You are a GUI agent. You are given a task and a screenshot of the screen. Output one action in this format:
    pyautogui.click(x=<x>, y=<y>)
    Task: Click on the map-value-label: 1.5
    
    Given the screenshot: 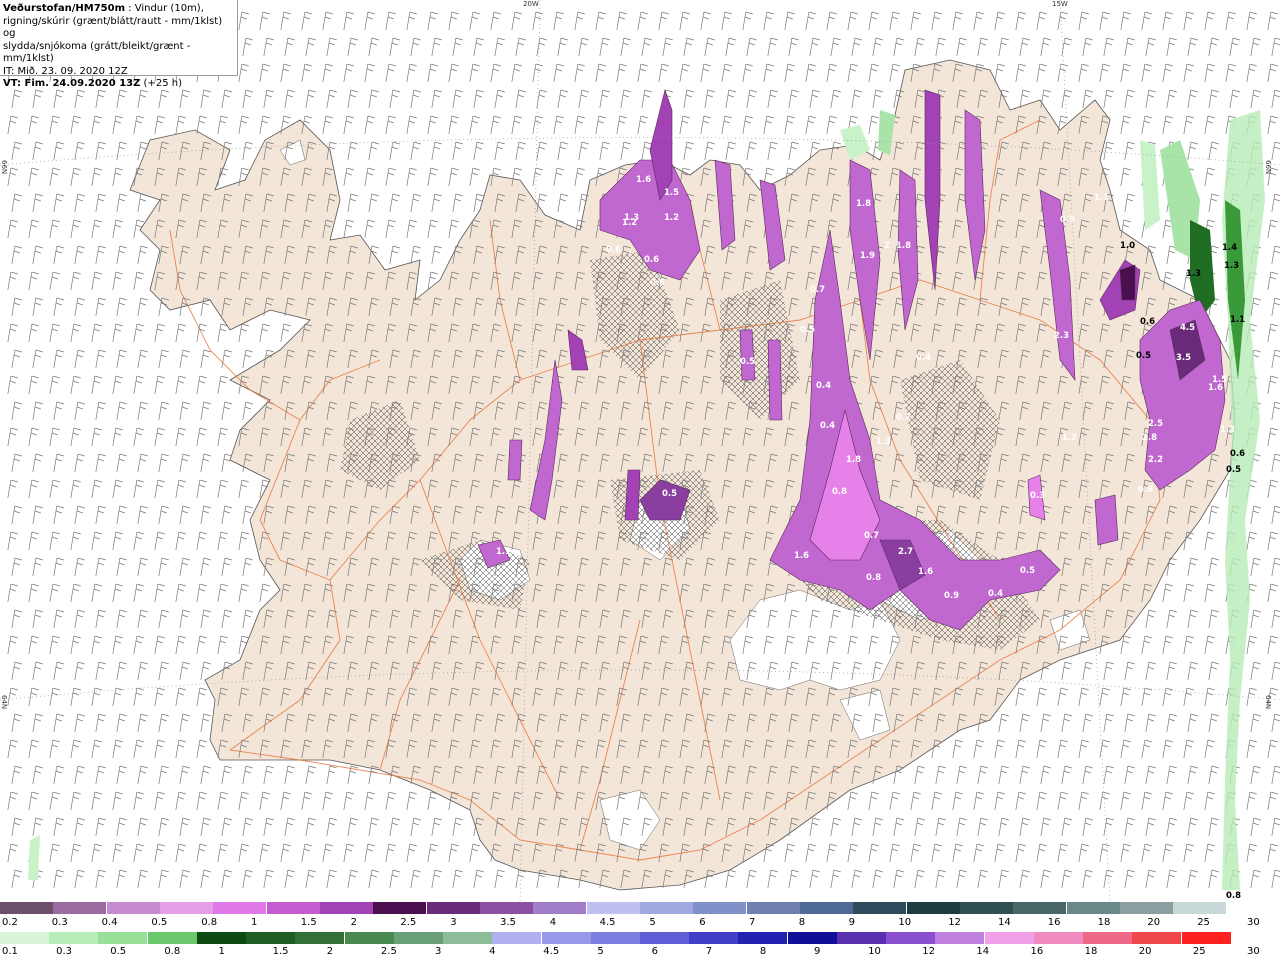 What is the action you would take?
    pyautogui.click(x=671, y=193)
    